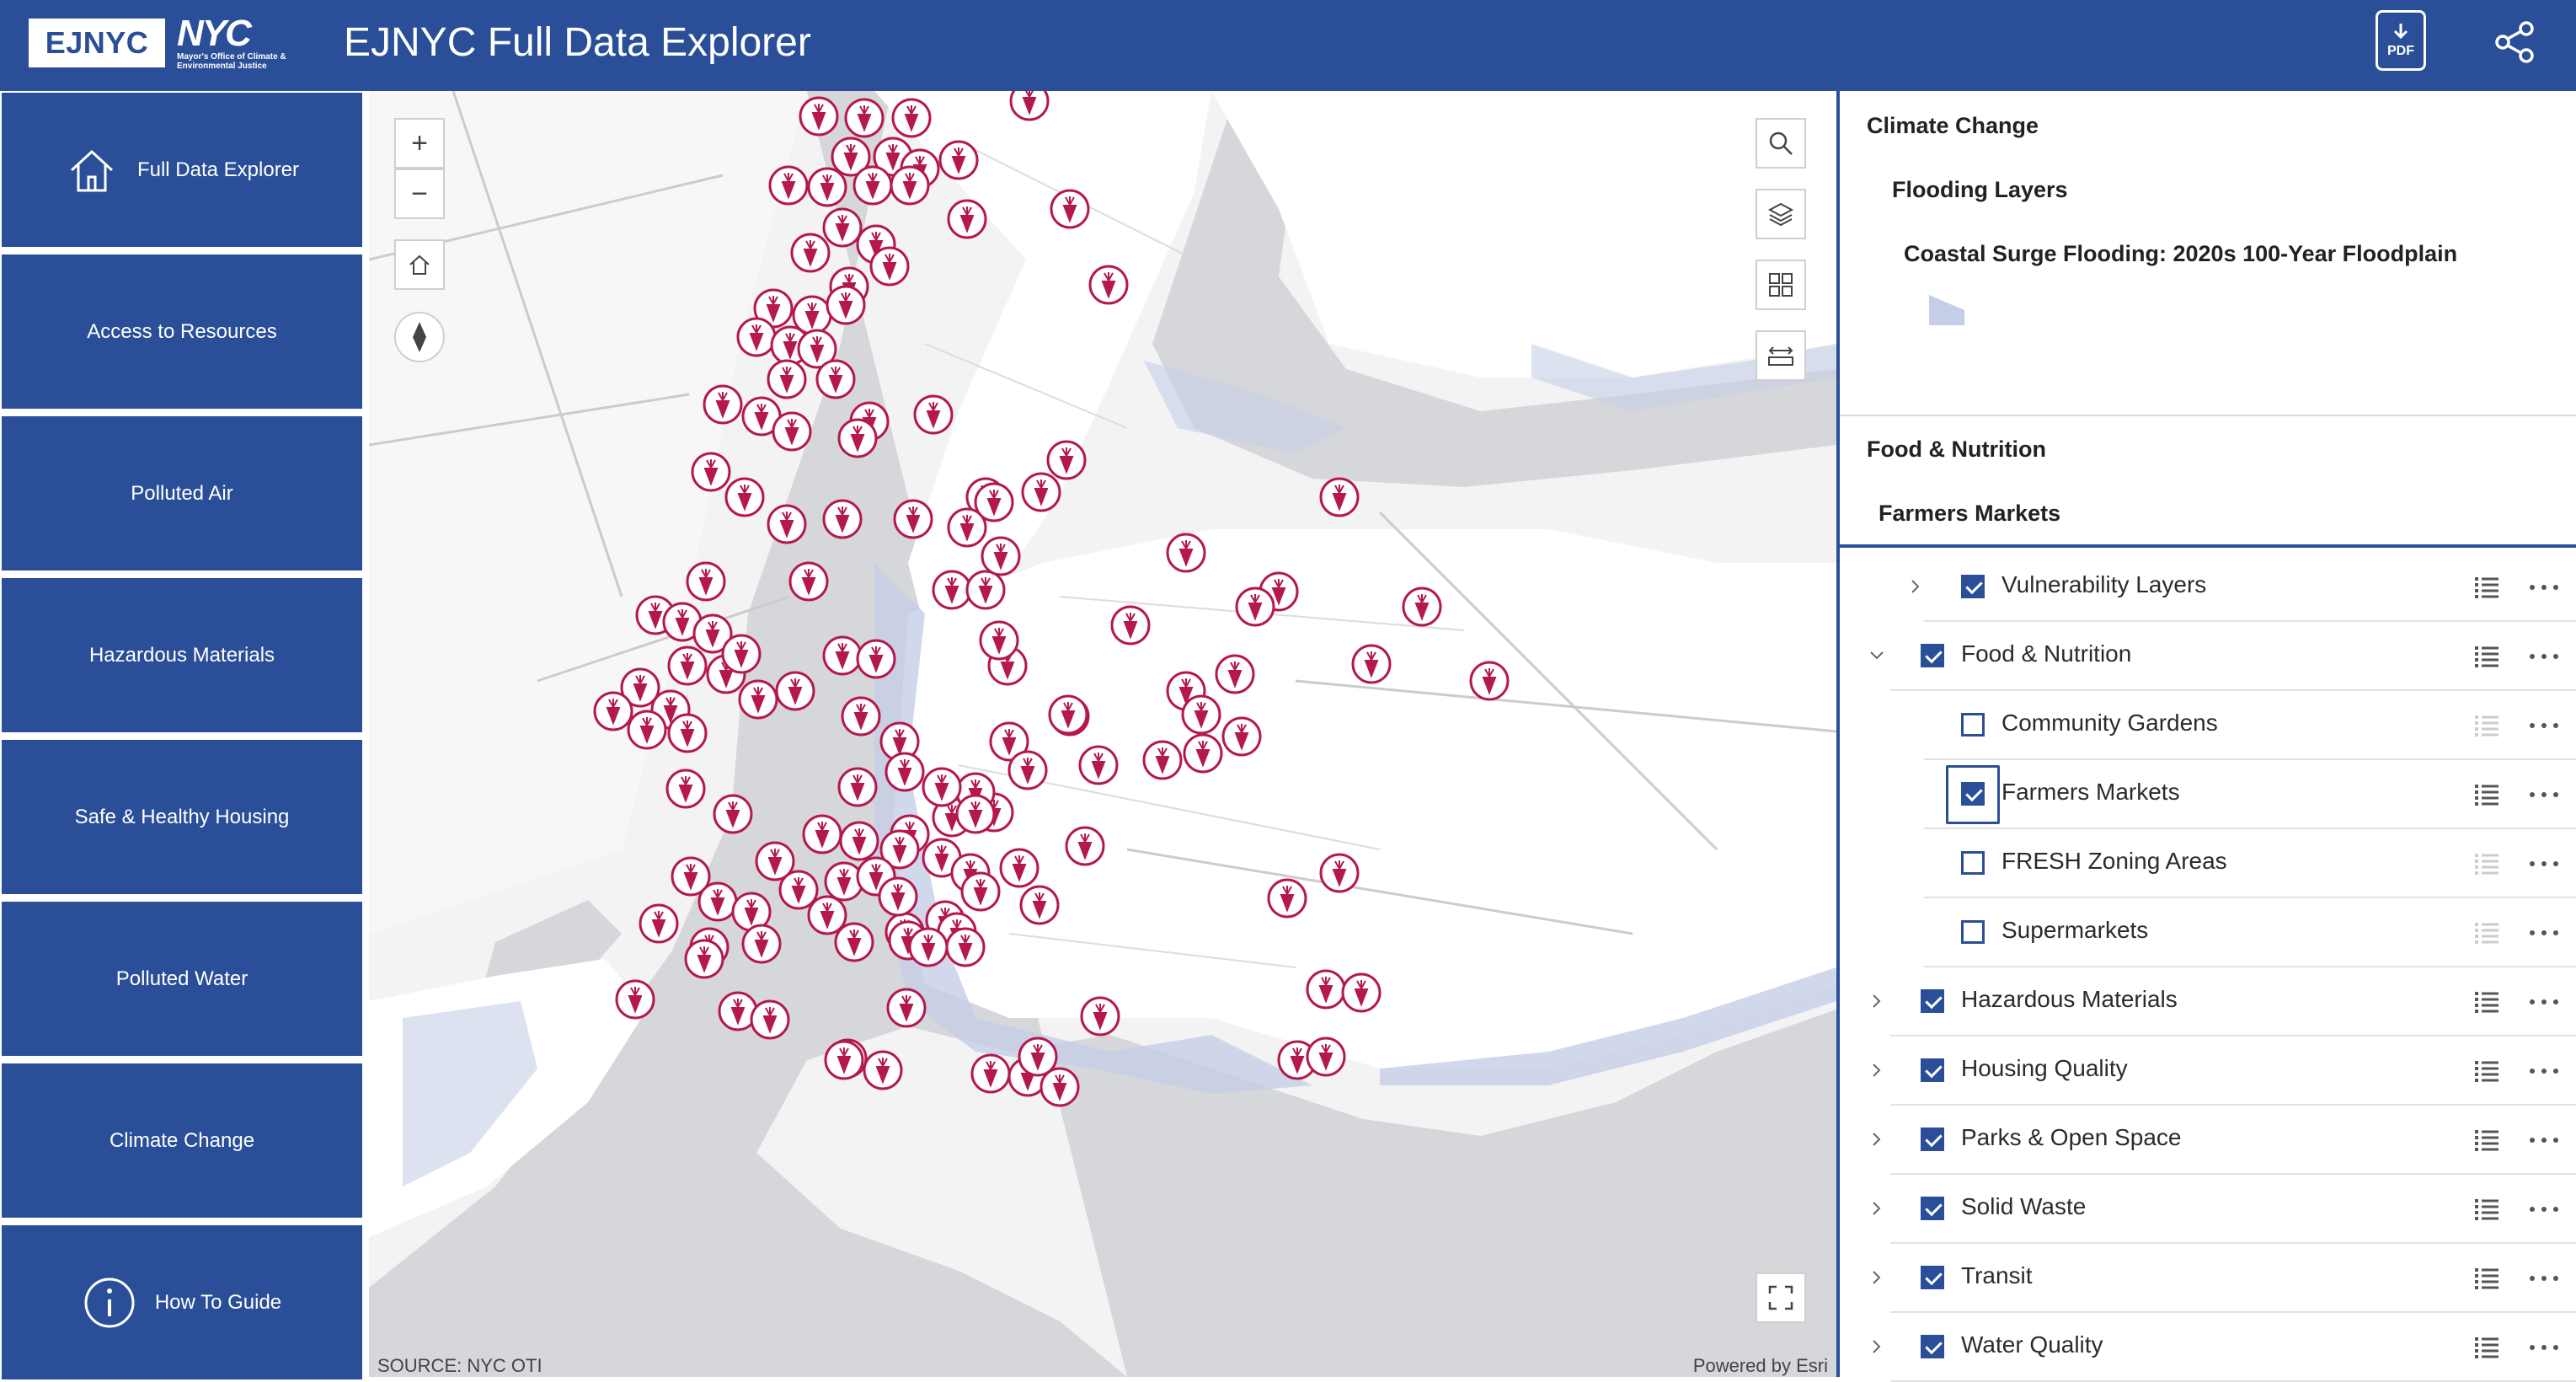 Image resolution: width=2576 pixels, height=1382 pixels. Describe the element at coordinates (2109, 723) in the screenshot. I see `layer-label: Community Gardens` at that location.